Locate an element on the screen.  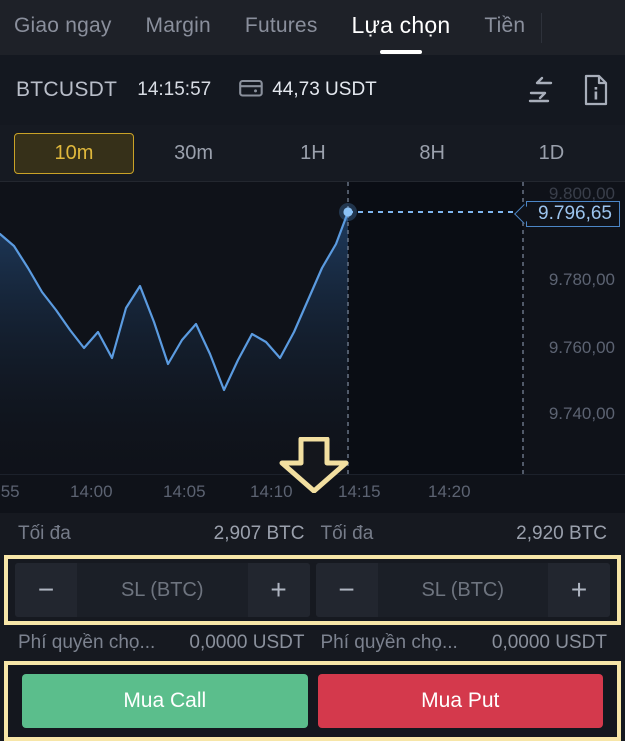
quantity-input-call: SL (BTC) is located at coordinates (162, 590).